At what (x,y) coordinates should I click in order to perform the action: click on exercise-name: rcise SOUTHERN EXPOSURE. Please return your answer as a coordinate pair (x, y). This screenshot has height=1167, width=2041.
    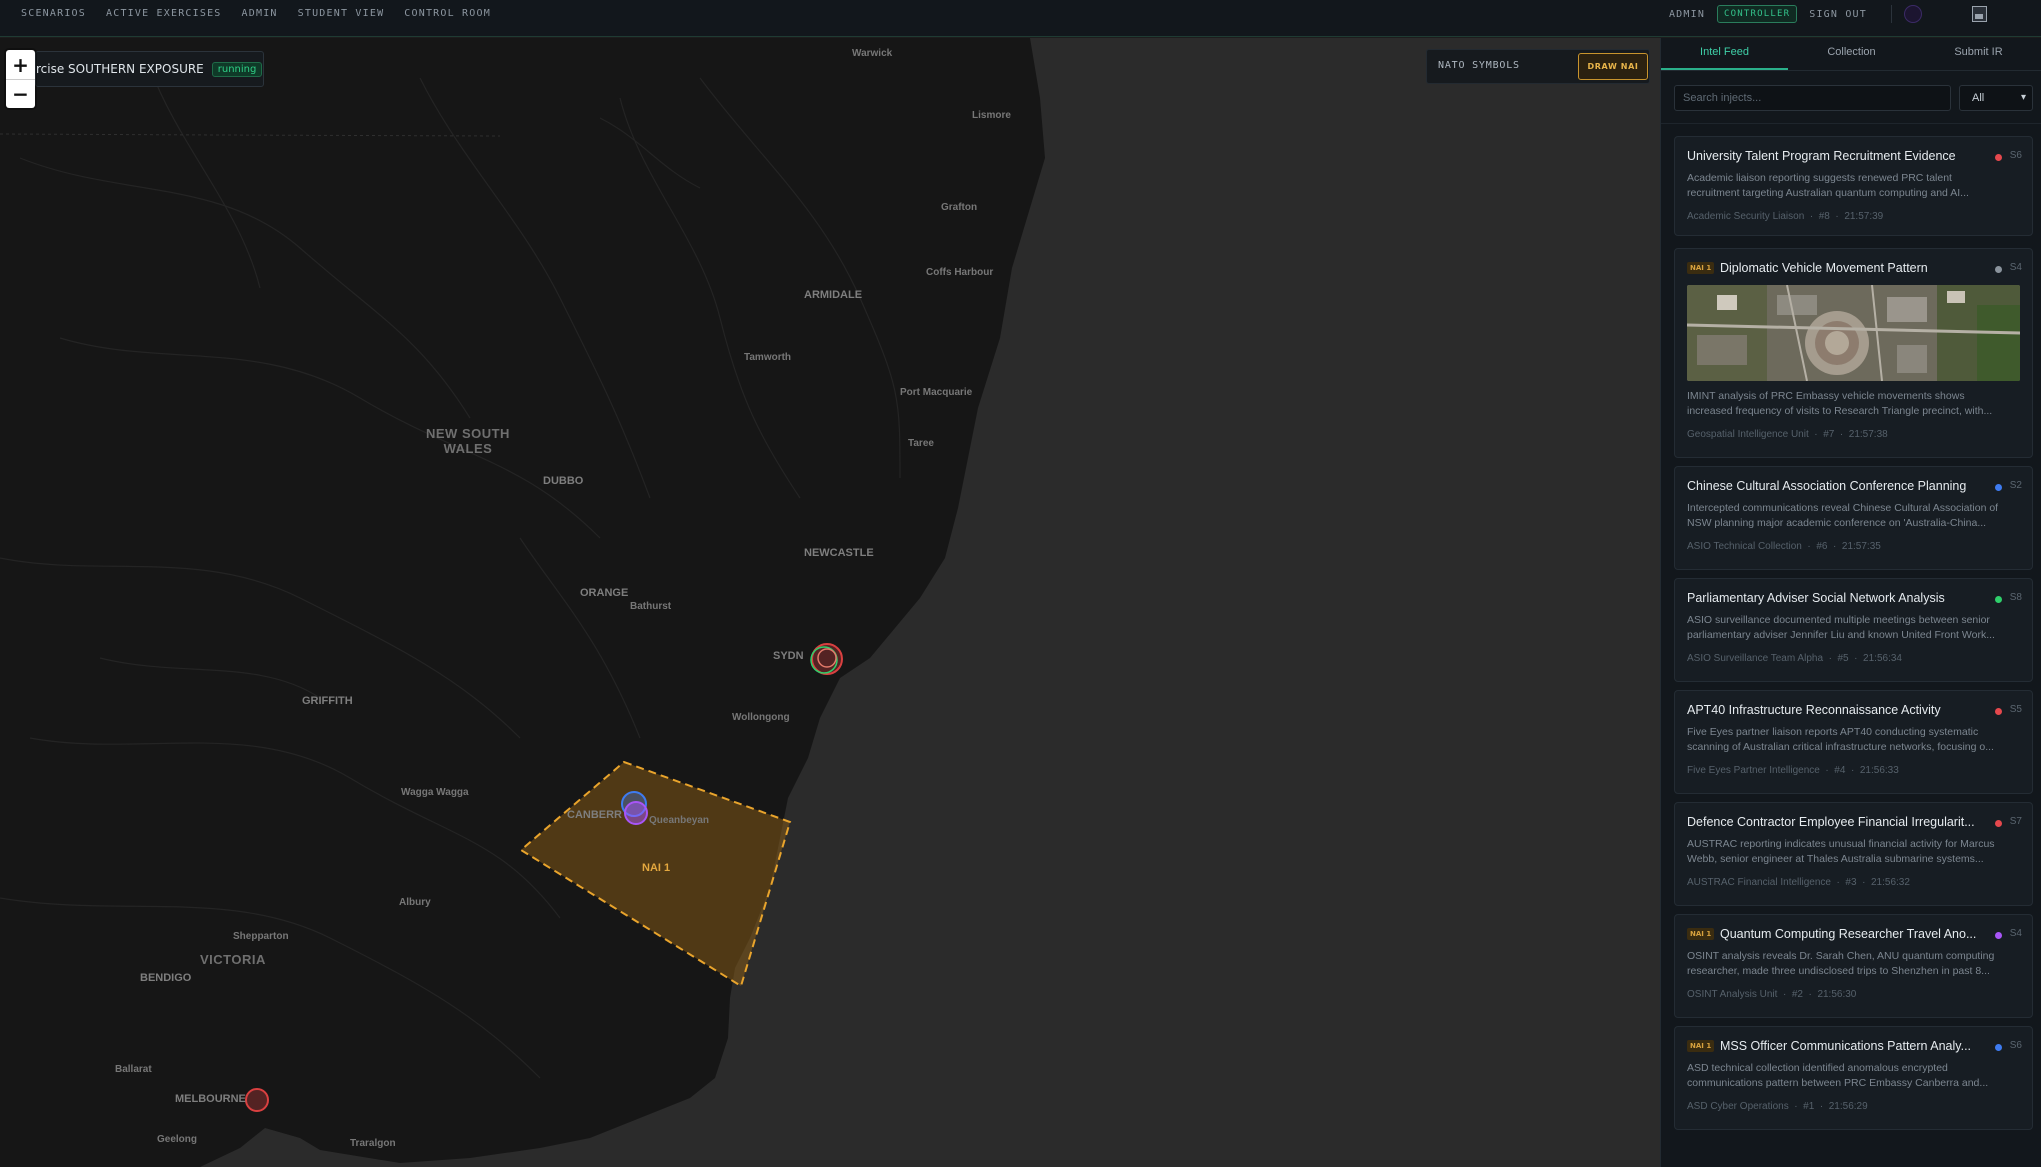
    Looking at the image, I should click on (120, 69).